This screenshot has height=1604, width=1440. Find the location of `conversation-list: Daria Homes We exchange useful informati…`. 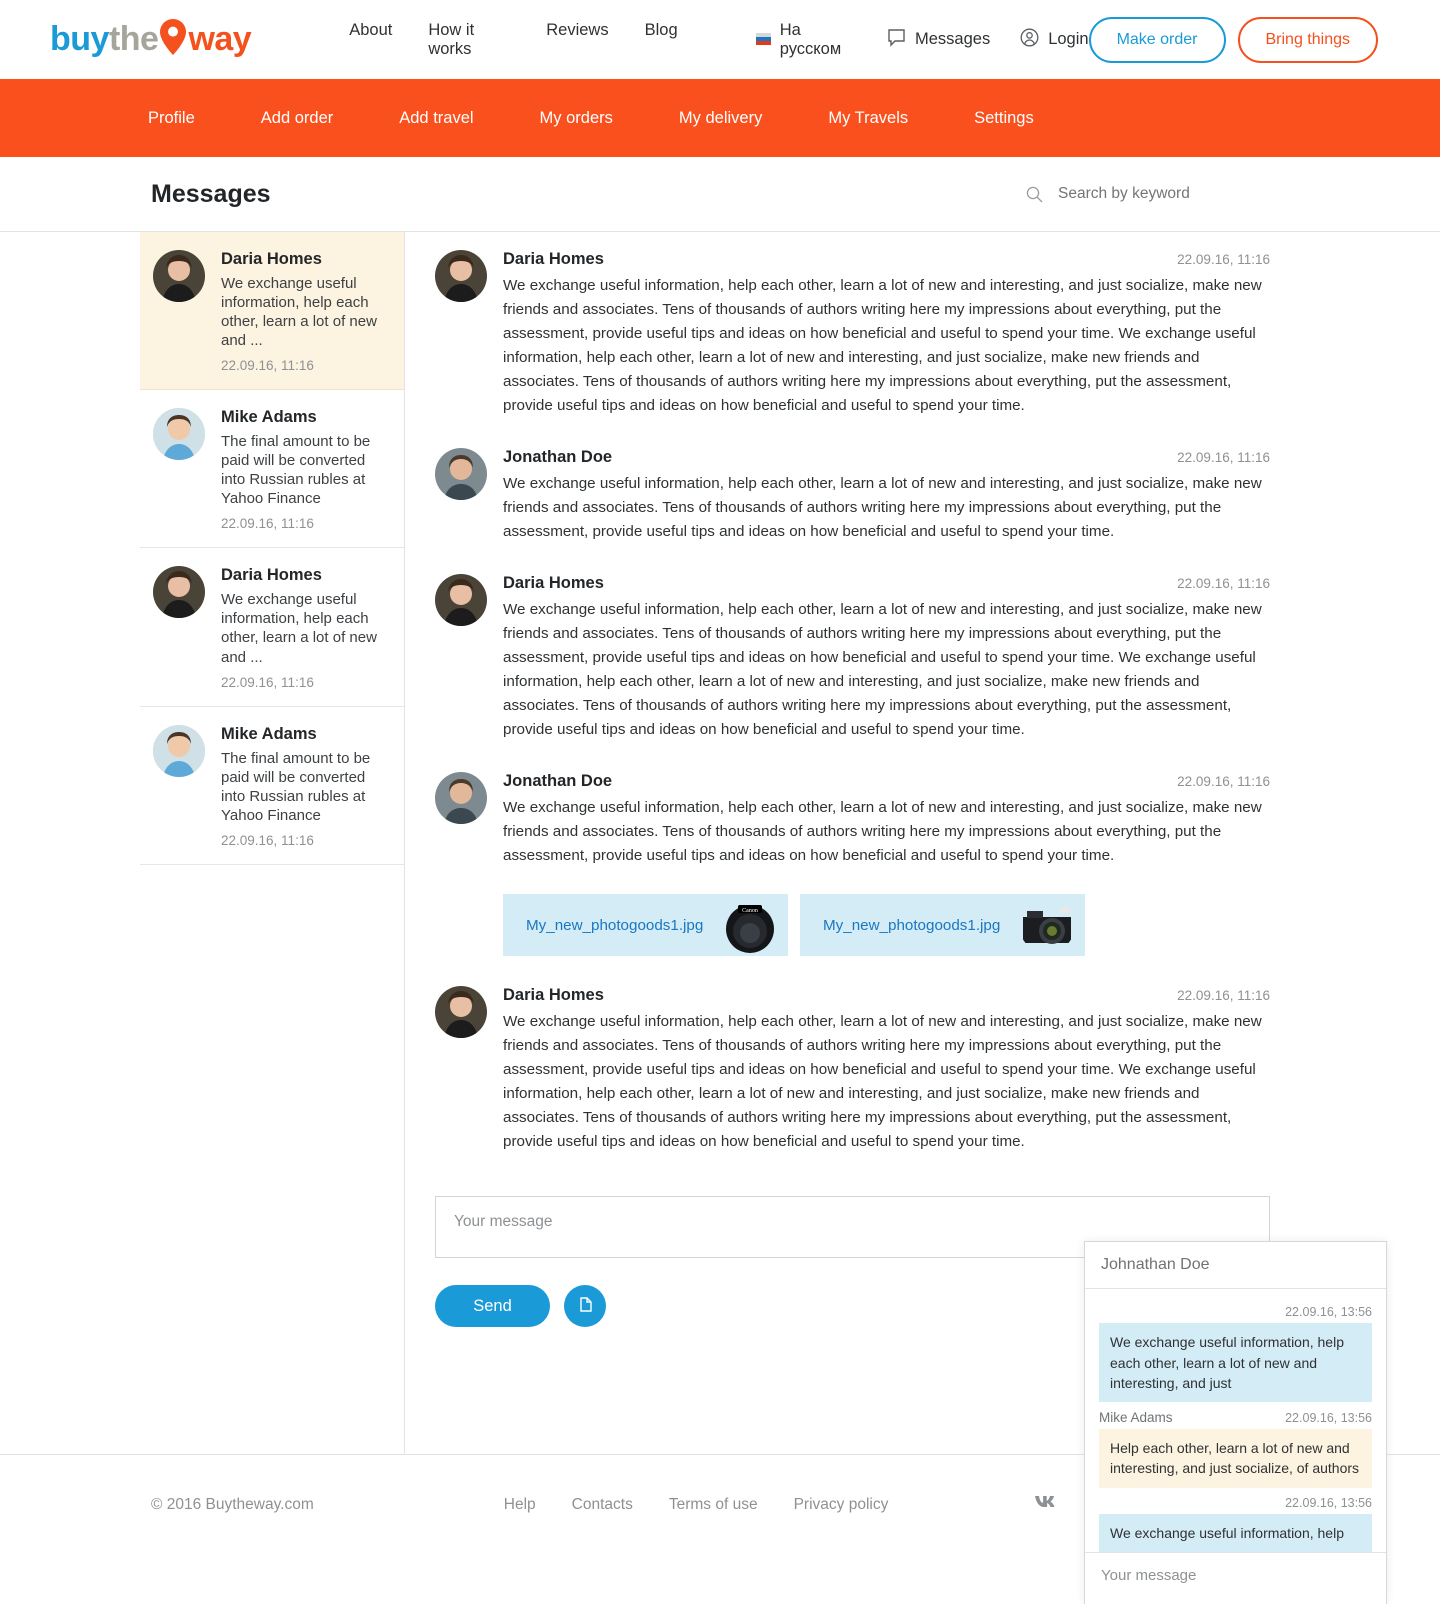

conversation-list: Daria Homes We exchange useful informati… is located at coordinates (272, 843).